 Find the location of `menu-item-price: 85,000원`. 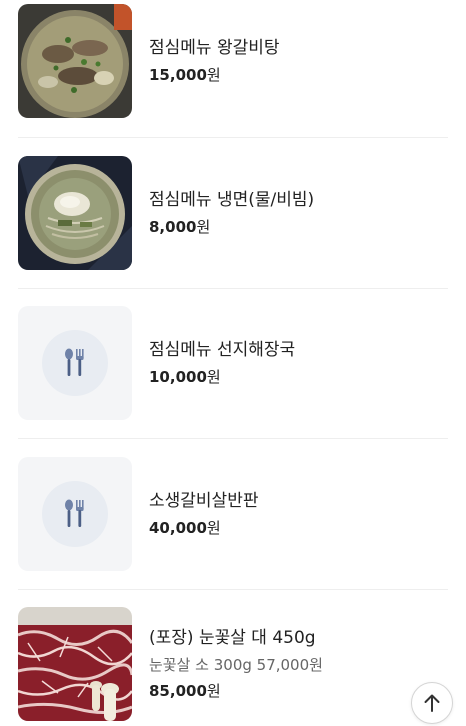

menu-item-price: 85,000원 is located at coordinates (236, 691).